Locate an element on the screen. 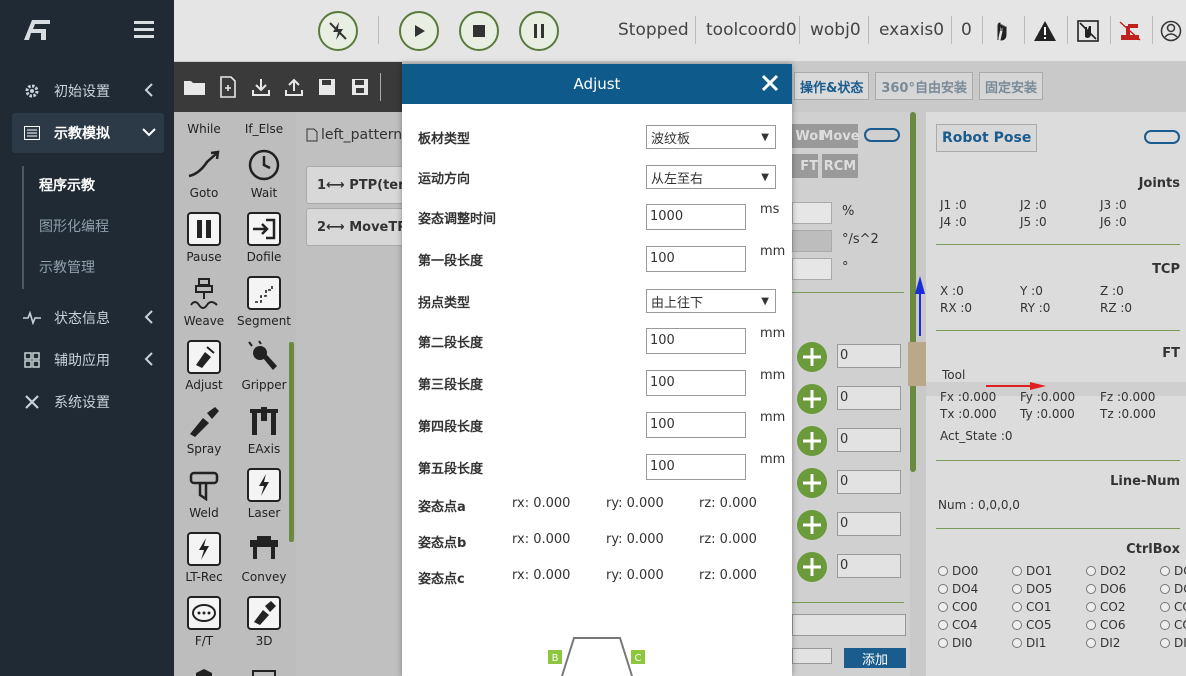  move-button: Move is located at coordinates (840, 136).